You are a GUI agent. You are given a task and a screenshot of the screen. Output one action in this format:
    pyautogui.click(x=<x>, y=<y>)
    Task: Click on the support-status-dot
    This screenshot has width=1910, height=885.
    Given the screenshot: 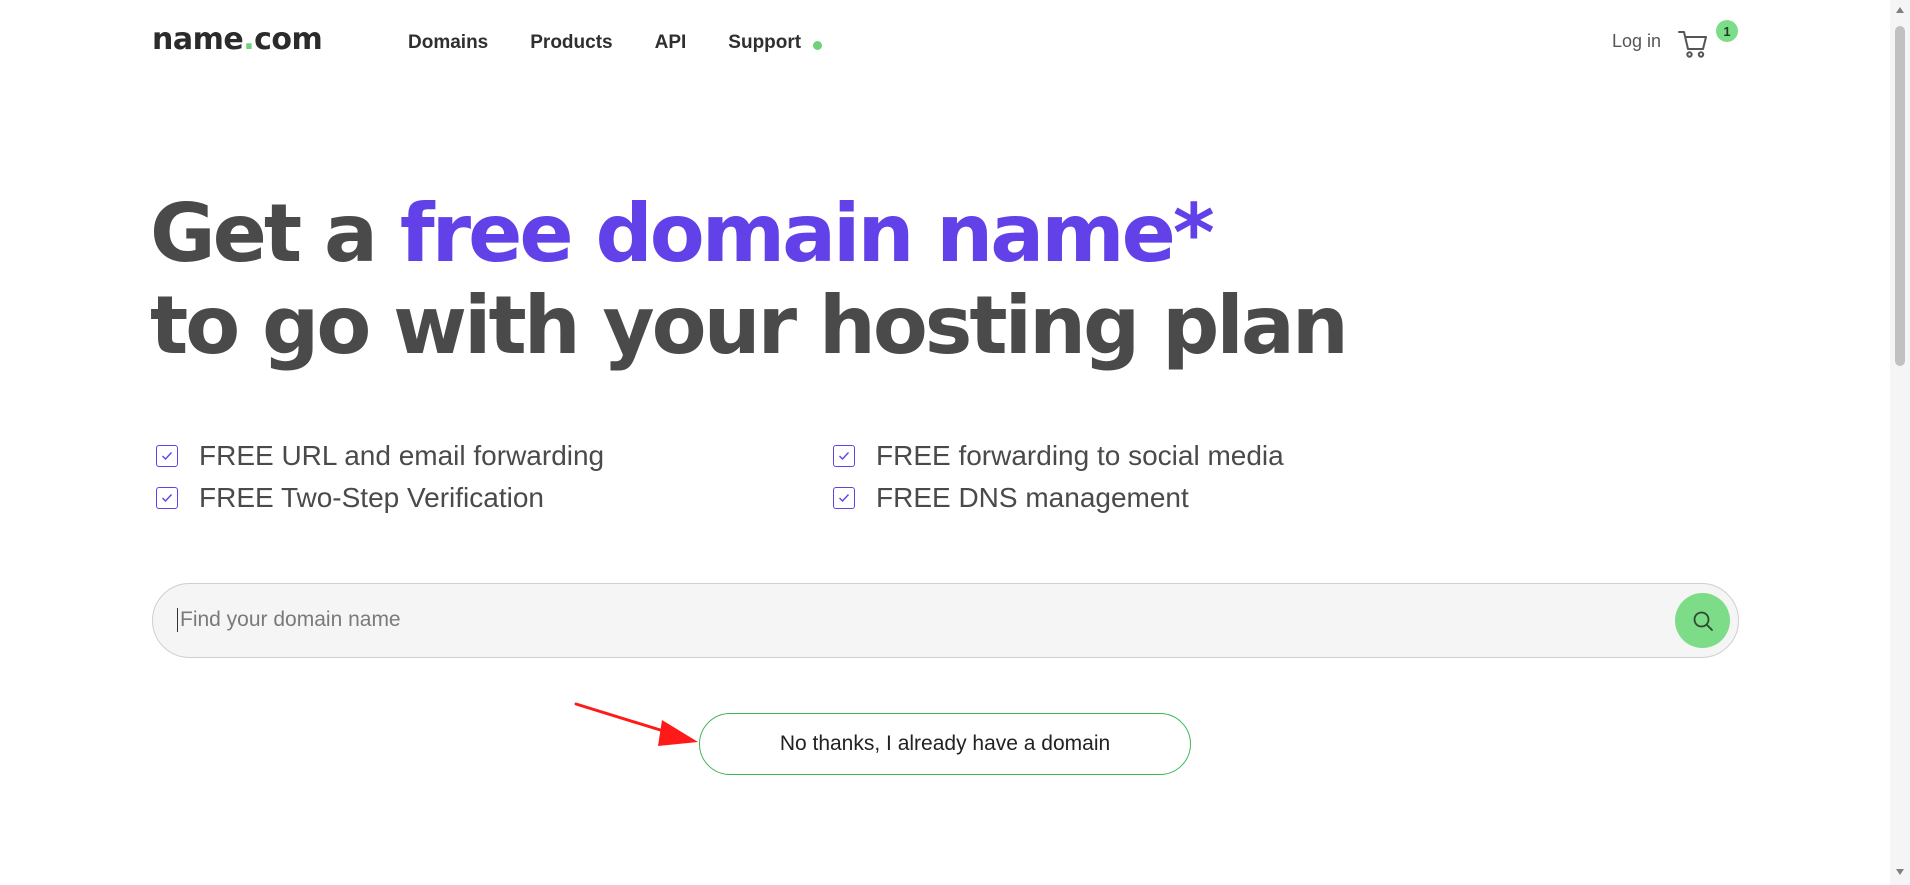 What is the action you would take?
    pyautogui.click(x=818, y=45)
    